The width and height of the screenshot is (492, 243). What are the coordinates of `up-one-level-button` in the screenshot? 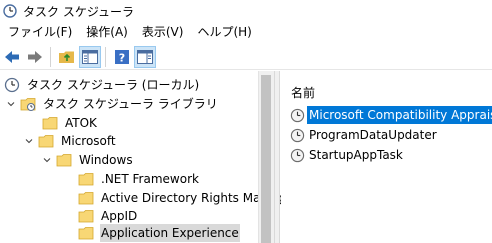 It's located at (67, 57).